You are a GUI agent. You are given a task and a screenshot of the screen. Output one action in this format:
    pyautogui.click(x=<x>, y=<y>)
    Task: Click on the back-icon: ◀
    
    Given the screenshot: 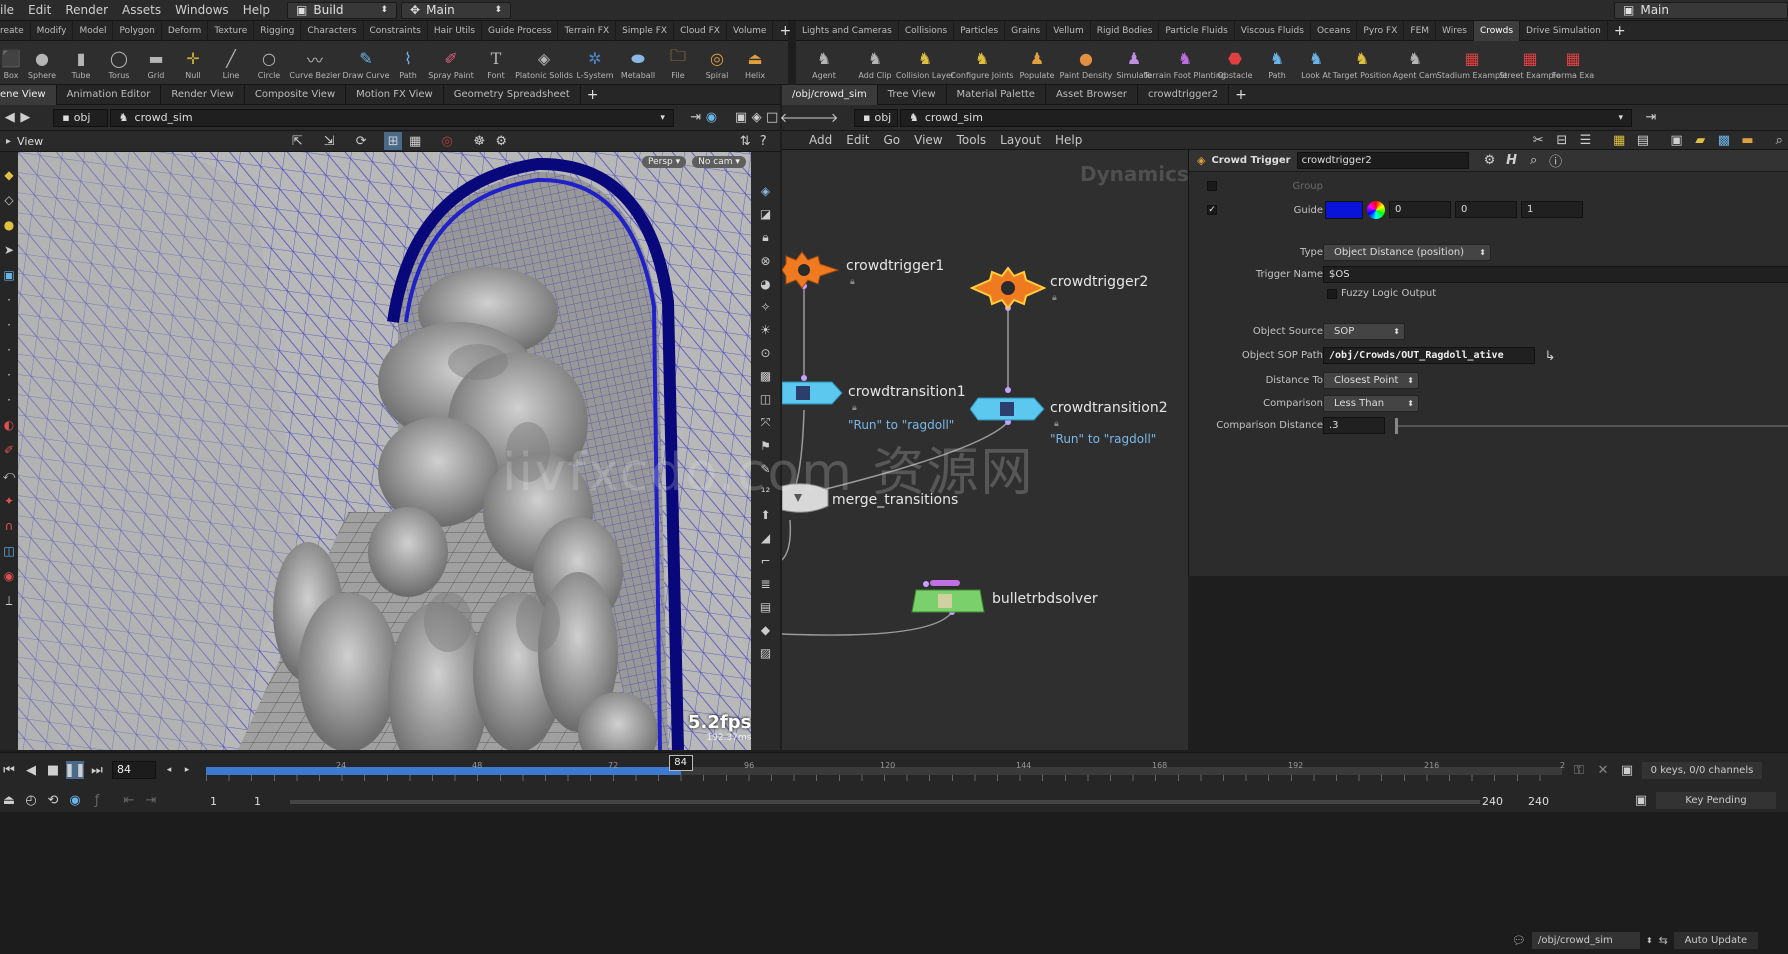 What is the action you would take?
    pyautogui.click(x=10, y=118)
    